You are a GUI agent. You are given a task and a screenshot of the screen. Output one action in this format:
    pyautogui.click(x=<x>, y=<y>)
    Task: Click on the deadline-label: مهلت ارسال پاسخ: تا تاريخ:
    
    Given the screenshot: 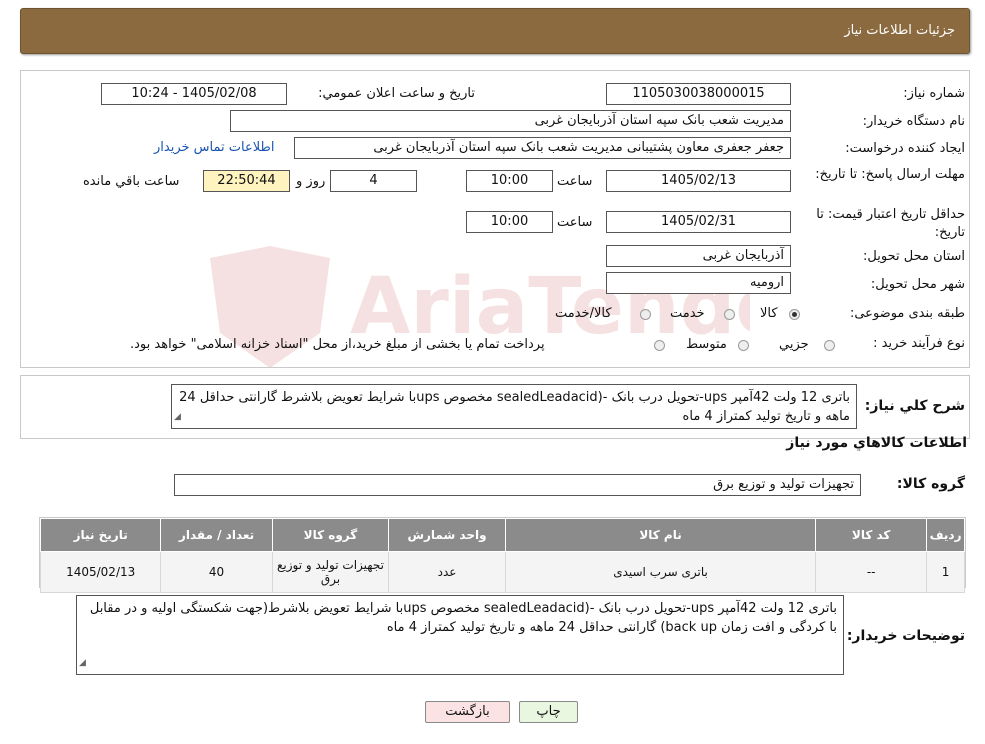 What is the action you would take?
    pyautogui.click(x=890, y=174)
    